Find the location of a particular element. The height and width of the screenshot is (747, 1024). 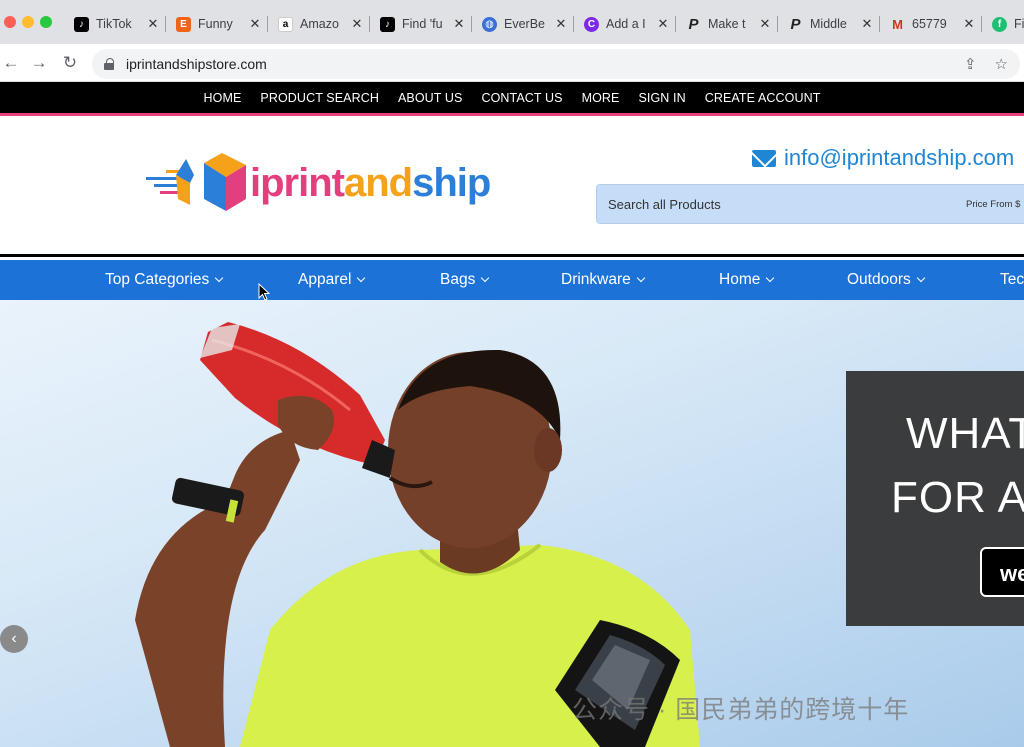

tab-title: EverBe is located at coordinates (524, 24).